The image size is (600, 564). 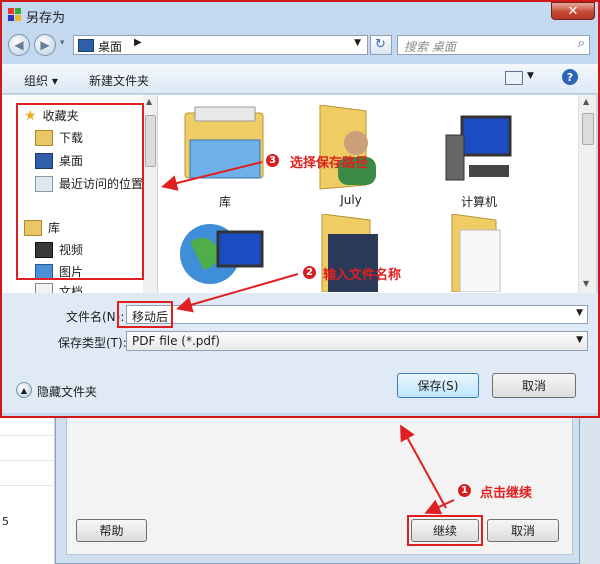 What do you see at coordinates (212, 176) in the screenshot?
I see `step3-arrow` at bounding box center [212, 176].